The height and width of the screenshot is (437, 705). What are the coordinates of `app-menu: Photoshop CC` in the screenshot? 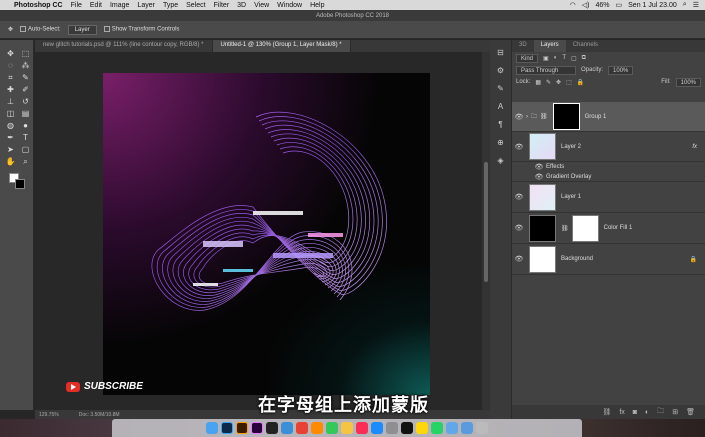 It's located at (38, 5).